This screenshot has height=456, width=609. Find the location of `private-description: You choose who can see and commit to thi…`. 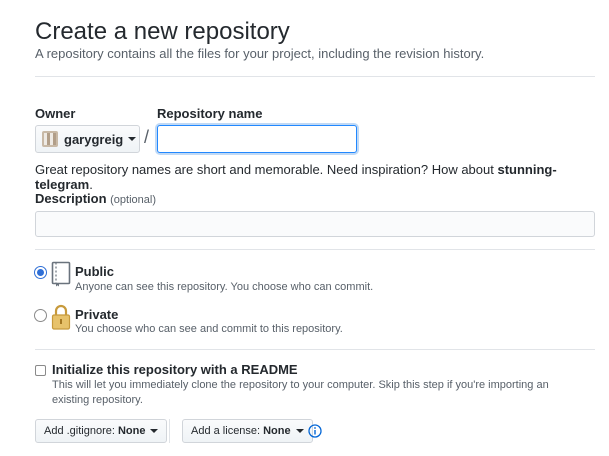

private-description: You choose who can see and commit to thi… is located at coordinates (209, 329).